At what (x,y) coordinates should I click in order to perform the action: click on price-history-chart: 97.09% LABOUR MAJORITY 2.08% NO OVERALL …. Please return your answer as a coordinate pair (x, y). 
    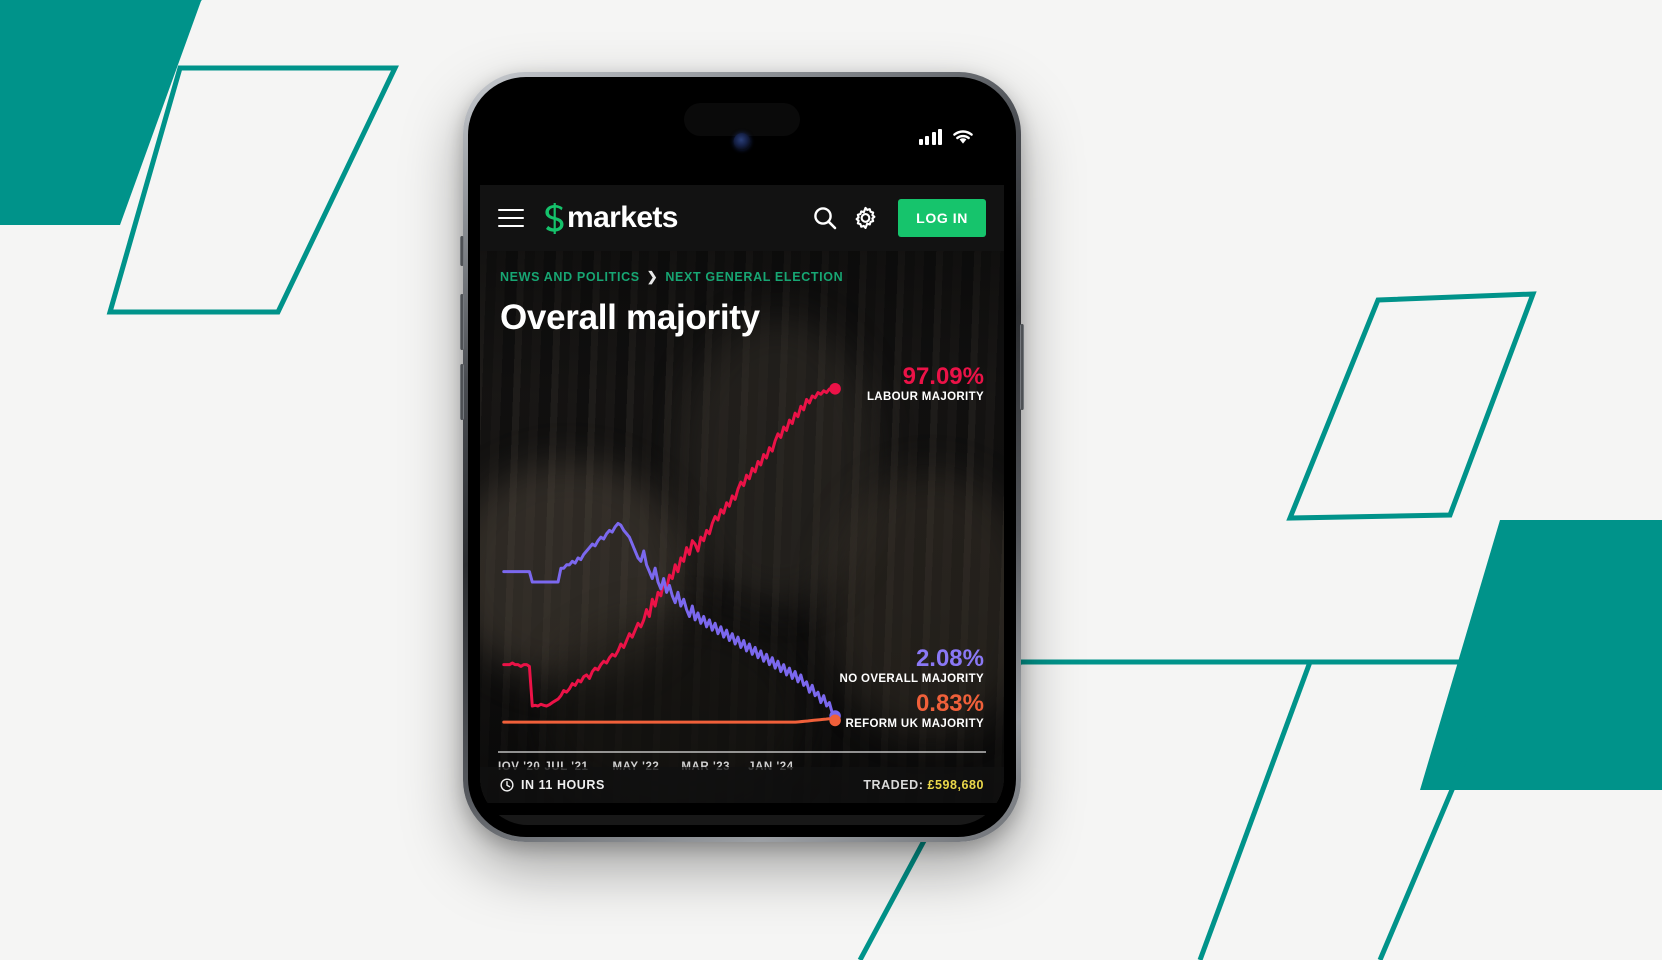
    Looking at the image, I should click on (747, 547).